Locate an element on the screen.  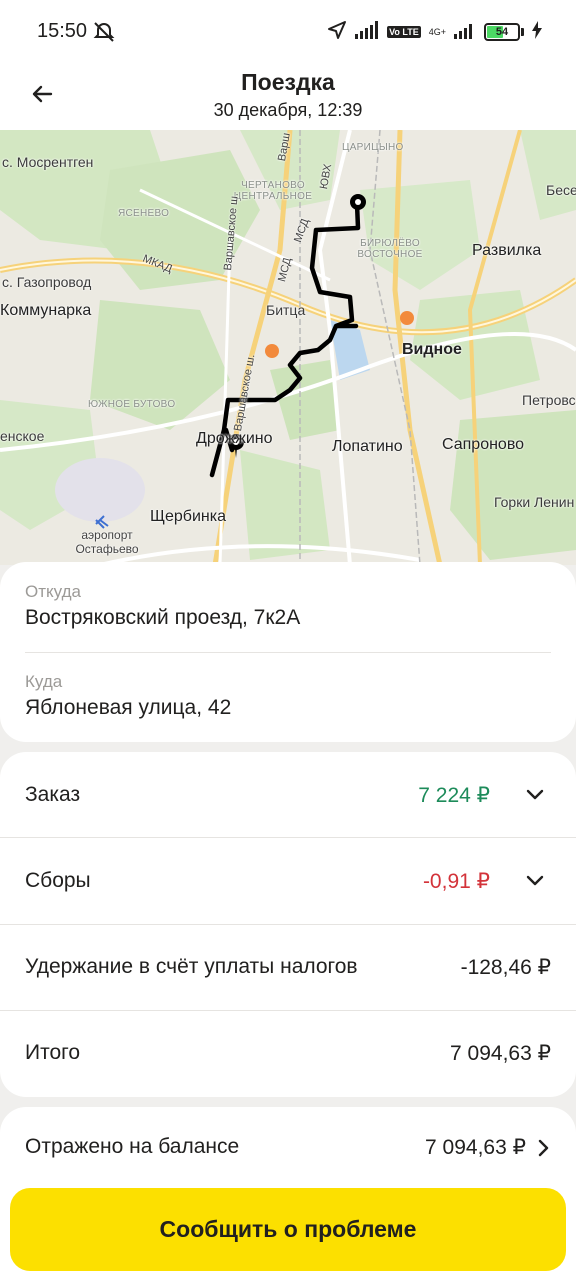
battery-tip is located at coordinates (522, 32).